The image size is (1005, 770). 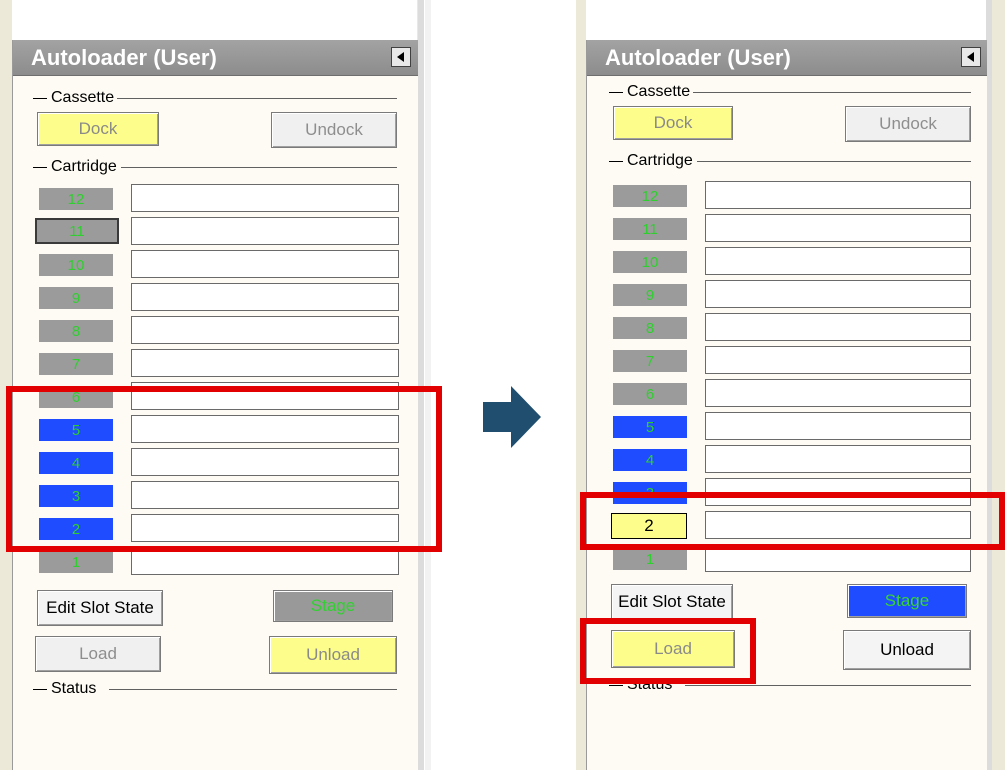 I want to click on left-panel-edge-strip, so click(x=428, y=385).